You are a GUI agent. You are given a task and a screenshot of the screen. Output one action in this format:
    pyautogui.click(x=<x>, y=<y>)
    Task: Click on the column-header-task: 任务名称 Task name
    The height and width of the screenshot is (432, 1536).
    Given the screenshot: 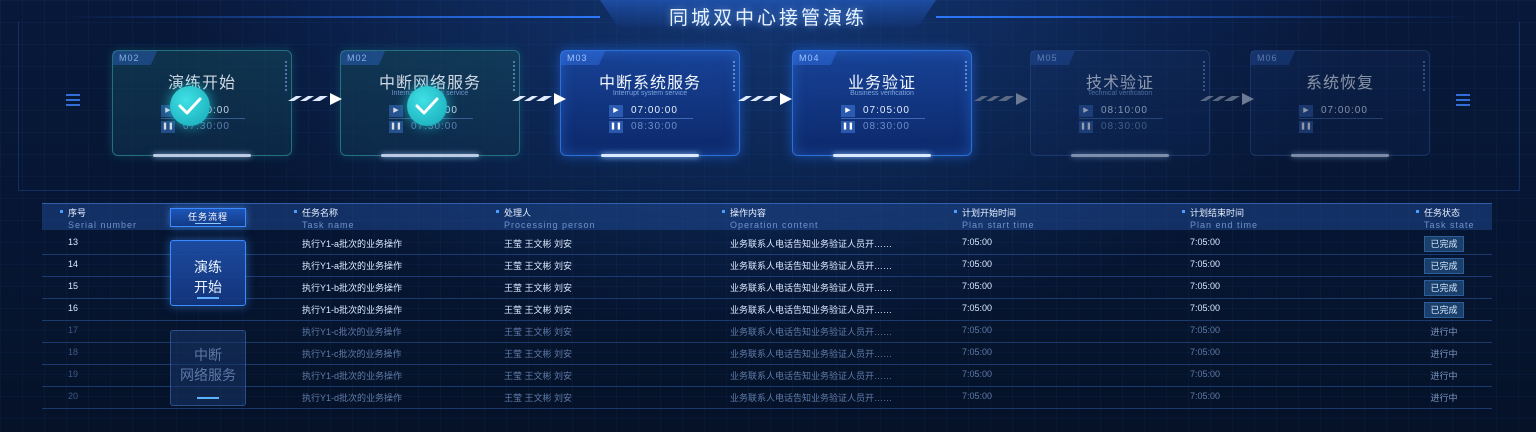 What is the action you would take?
    pyautogui.click(x=324, y=218)
    